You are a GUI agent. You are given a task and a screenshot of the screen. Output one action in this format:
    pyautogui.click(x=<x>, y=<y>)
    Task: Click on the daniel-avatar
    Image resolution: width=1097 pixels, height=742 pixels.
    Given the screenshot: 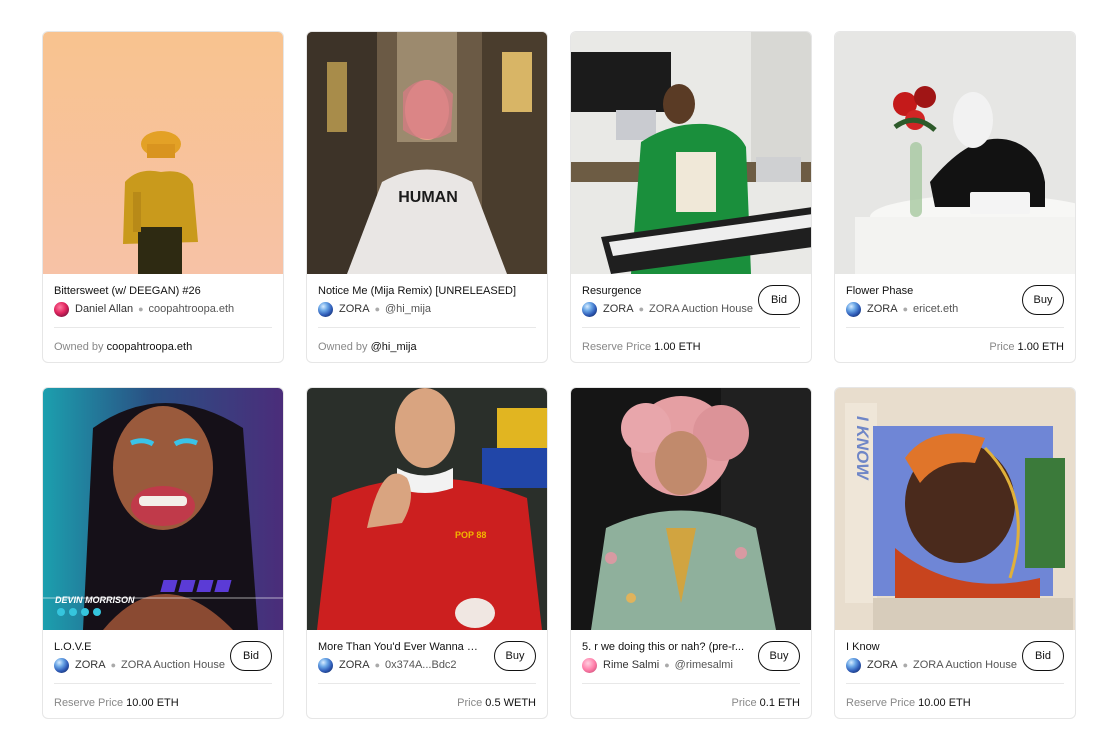 What is the action you would take?
    pyautogui.click(x=61, y=309)
    